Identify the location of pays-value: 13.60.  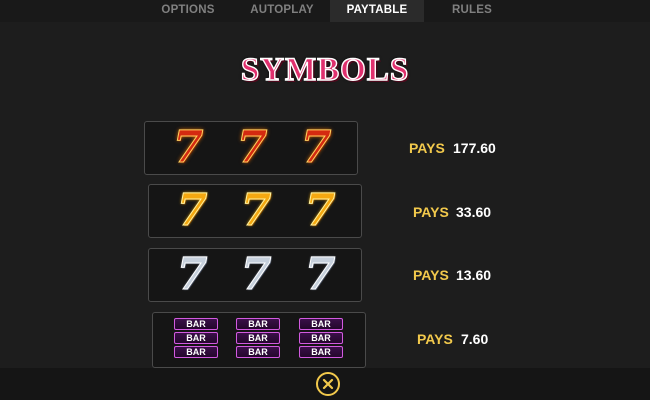
(474, 275).